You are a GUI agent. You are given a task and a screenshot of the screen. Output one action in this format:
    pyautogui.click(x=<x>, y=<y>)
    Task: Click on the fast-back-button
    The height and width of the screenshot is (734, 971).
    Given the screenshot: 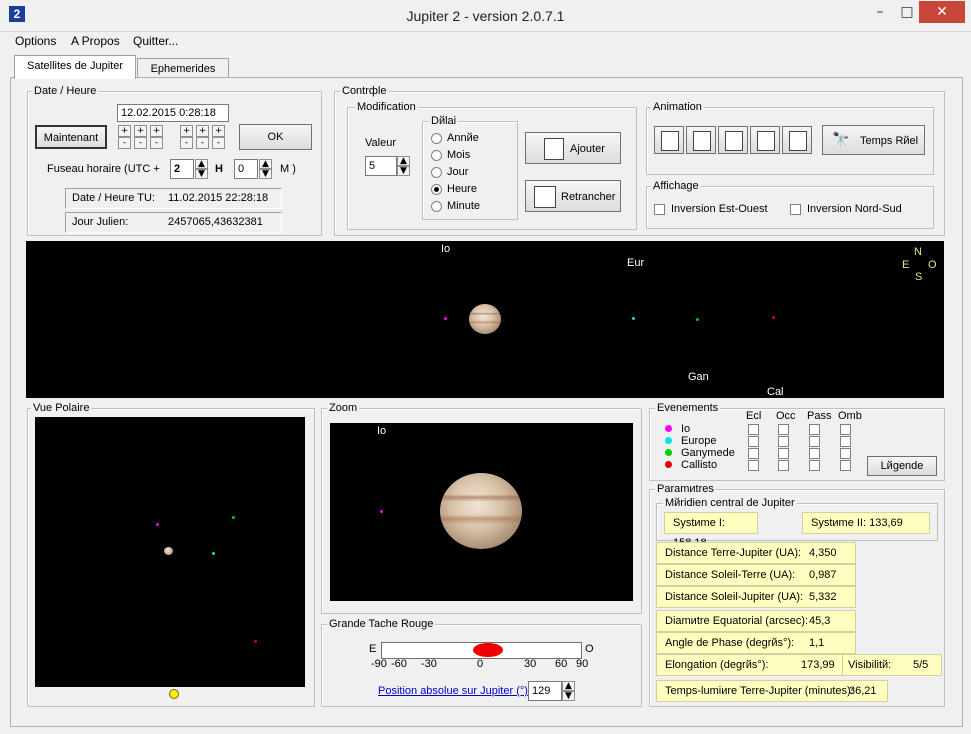 What is the action you would take?
    pyautogui.click(x=669, y=140)
    